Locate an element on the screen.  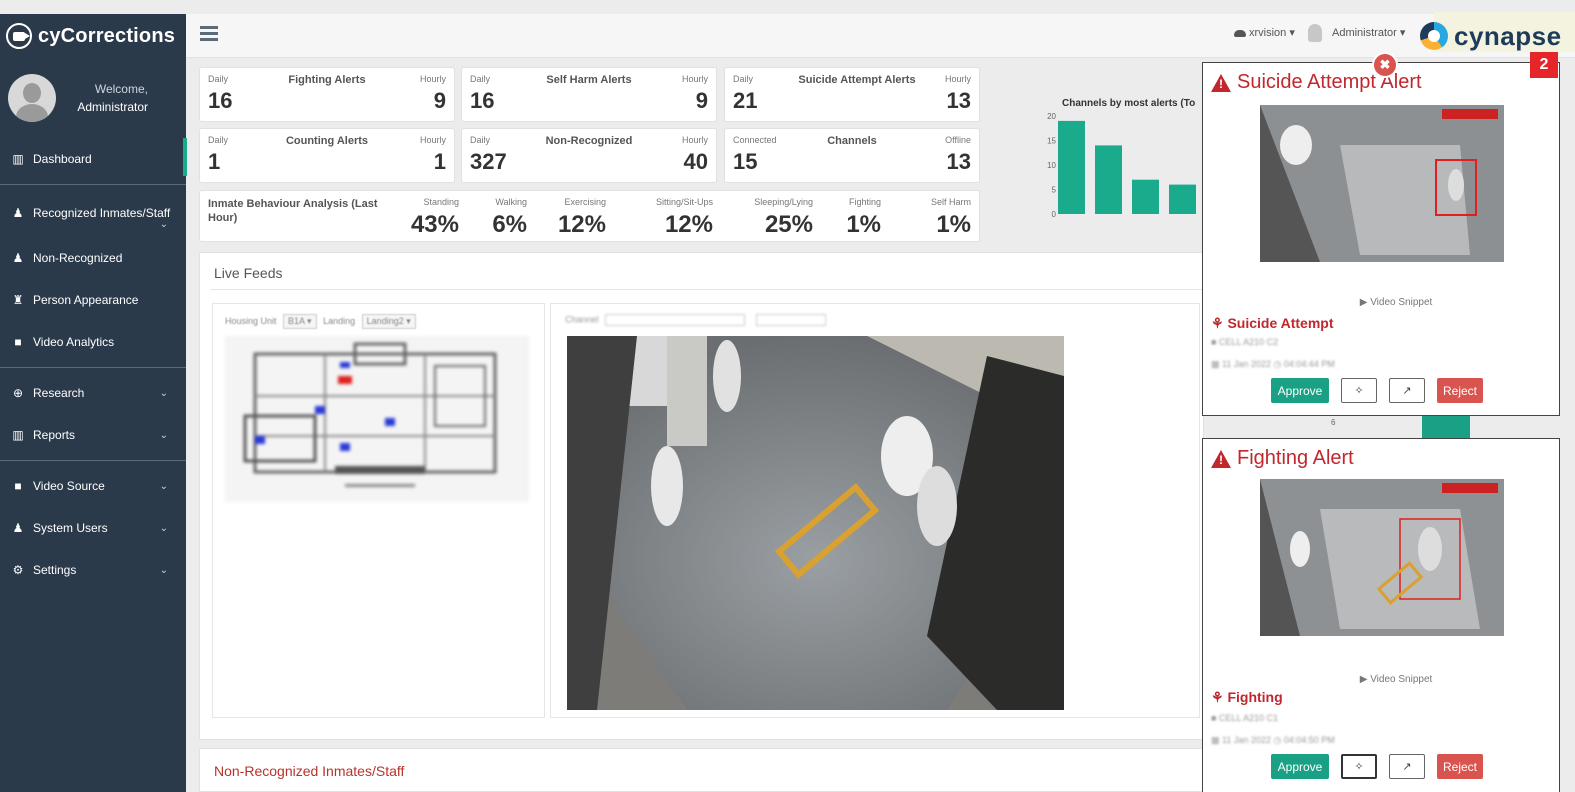
housing-unit-select: B1A ▾ is located at coordinates (300, 321).